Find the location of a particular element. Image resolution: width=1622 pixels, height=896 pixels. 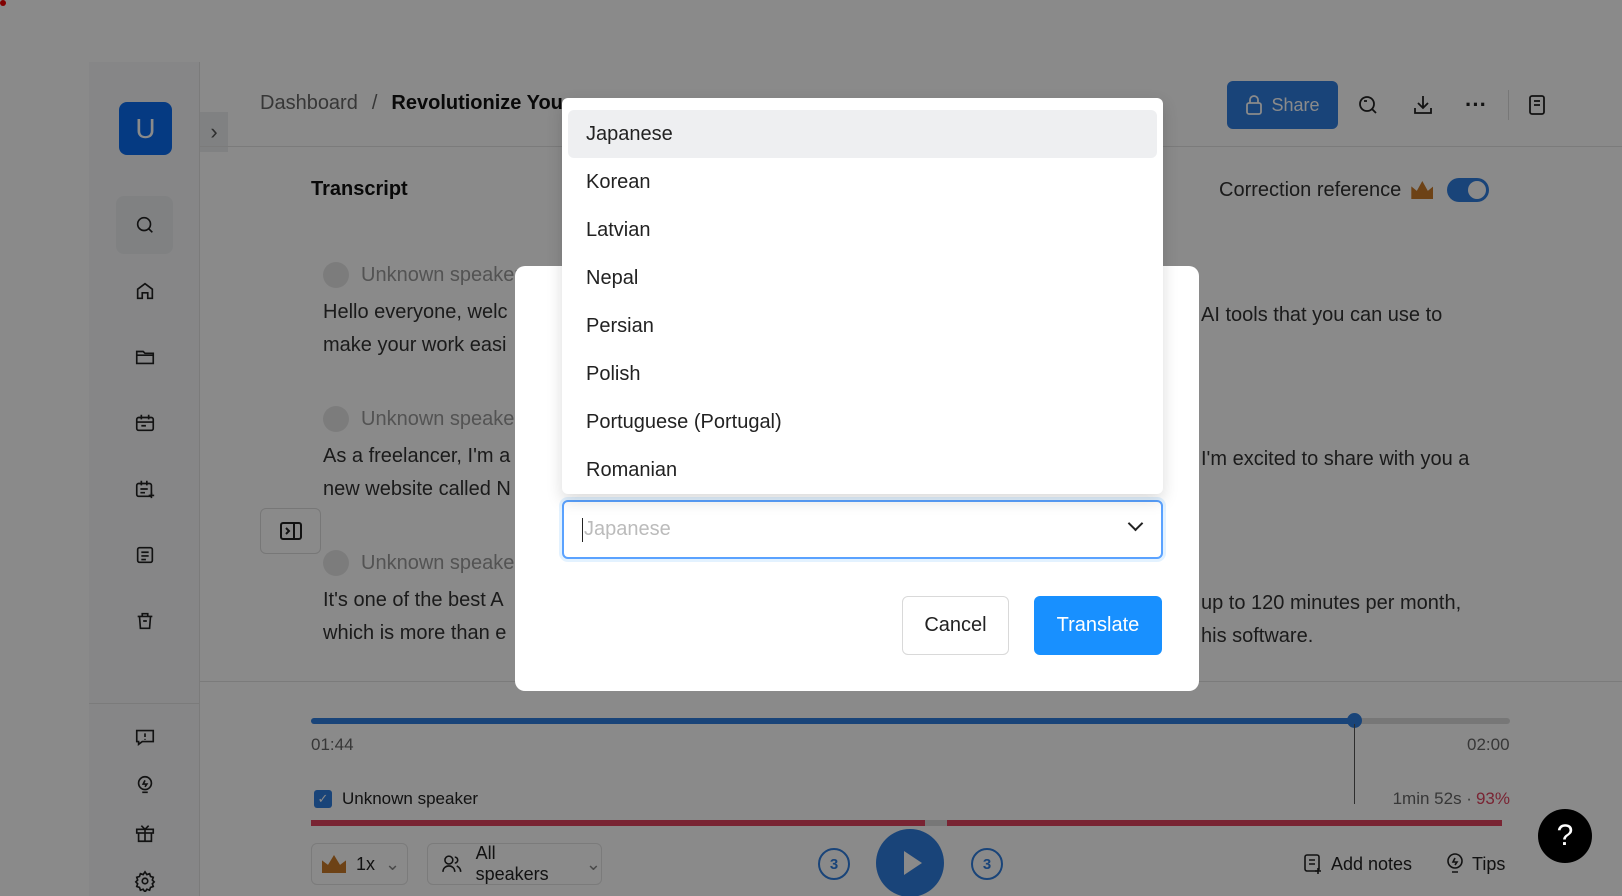

language-option: Japanese is located at coordinates (862, 134).